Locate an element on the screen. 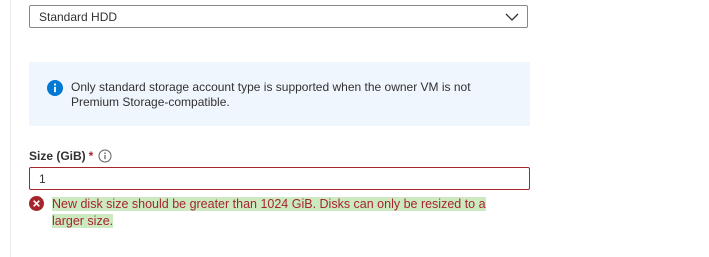 The width and height of the screenshot is (709, 257). panel-divider is located at coordinates (10, 128).